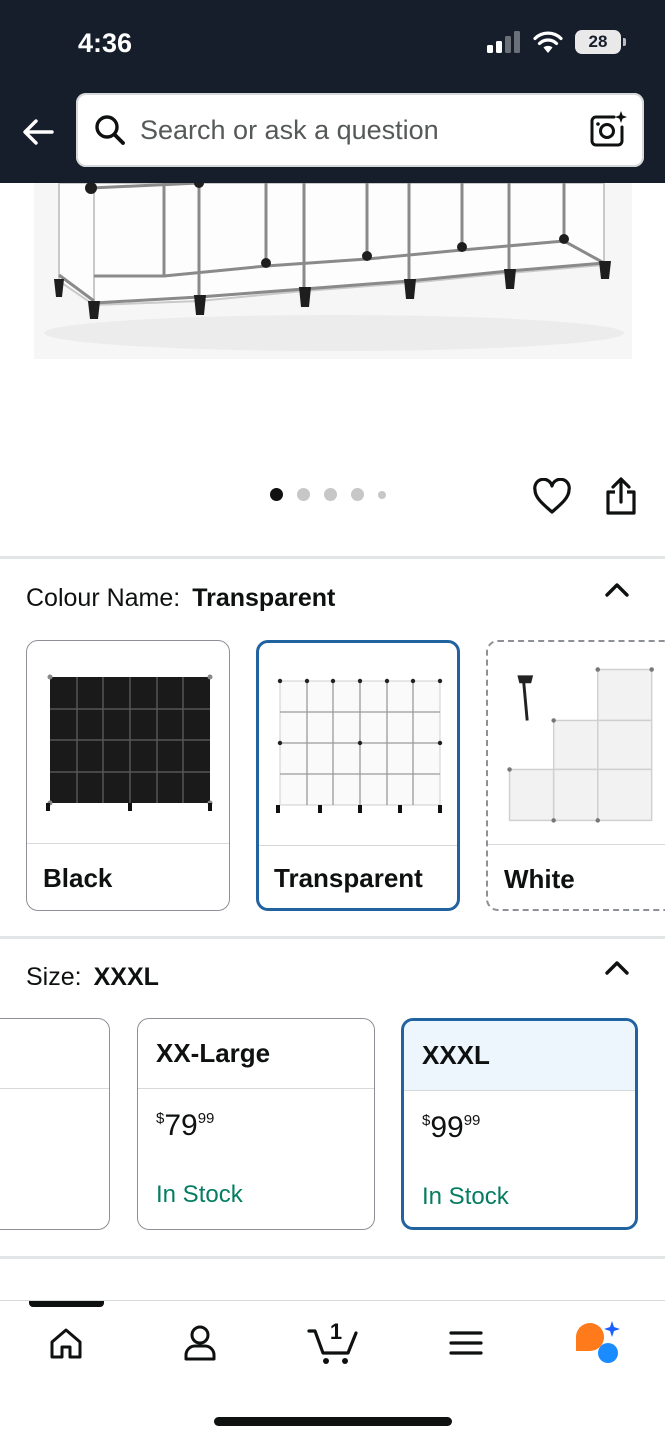  What do you see at coordinates (503, 42) in the screenshot?
I see `signal-icon` at bounding box center [503, 42].